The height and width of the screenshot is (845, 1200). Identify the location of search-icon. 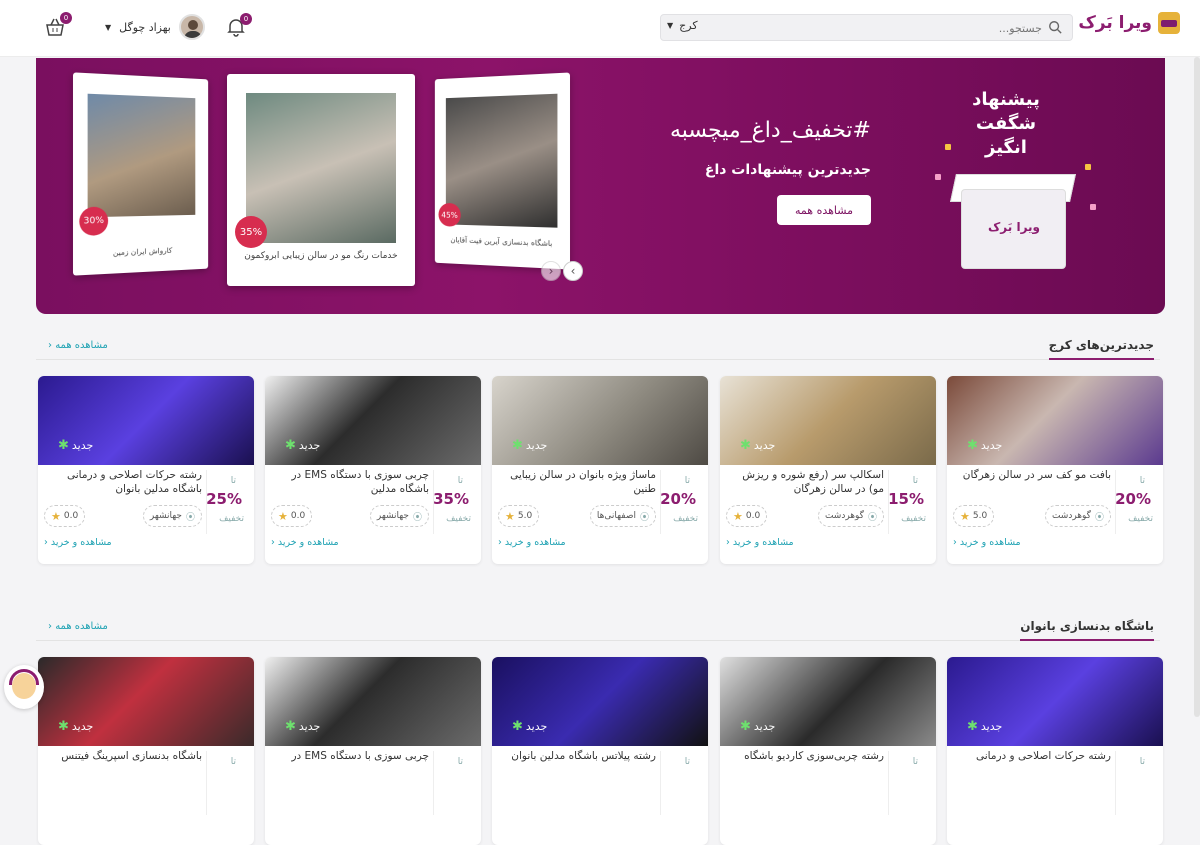
(1055, 27).